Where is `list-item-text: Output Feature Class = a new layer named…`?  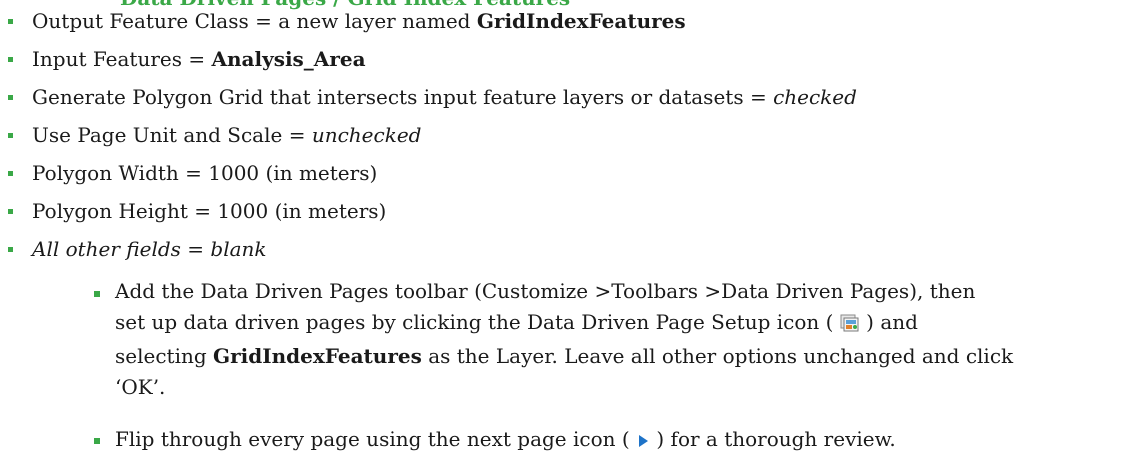
list-item-text: Output Feature Class = a new layer named… is located at coordinates (359, 21).